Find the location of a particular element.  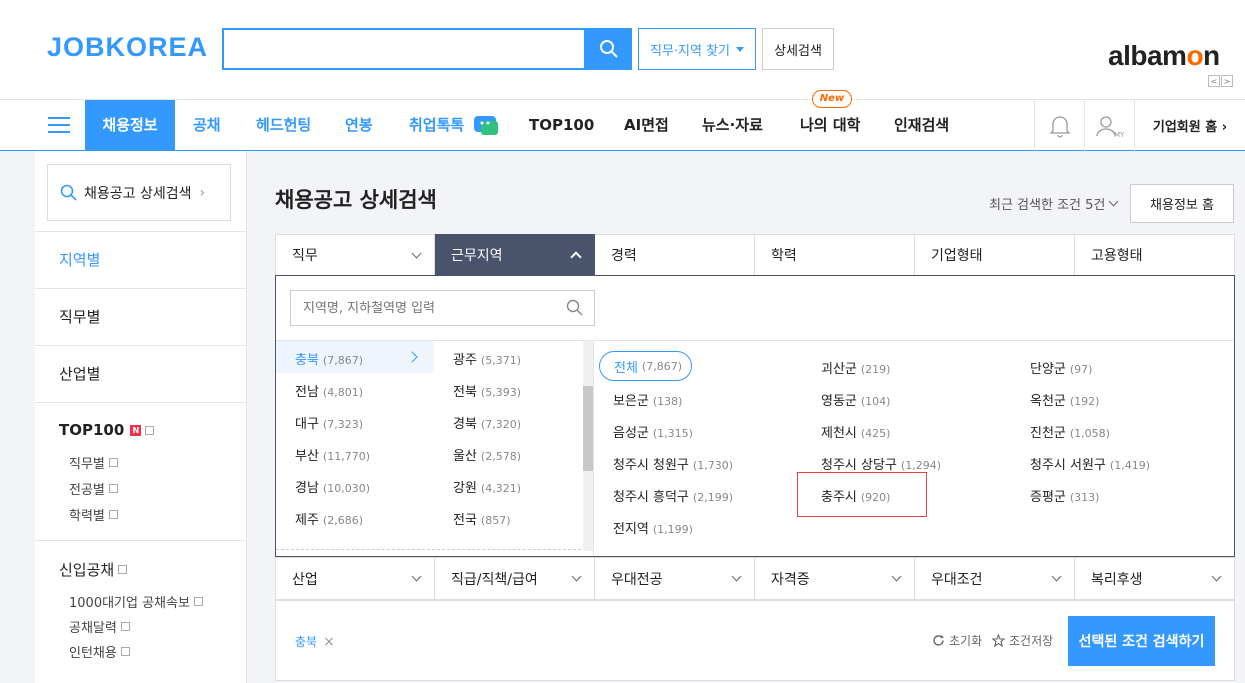

nav-news: 뉴스·자료 is located at coordinates (732, 125).